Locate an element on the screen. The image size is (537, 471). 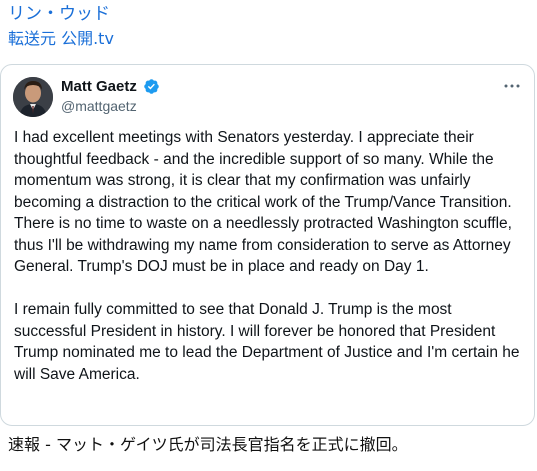
more-options-button is located at coordinates (512, 86).